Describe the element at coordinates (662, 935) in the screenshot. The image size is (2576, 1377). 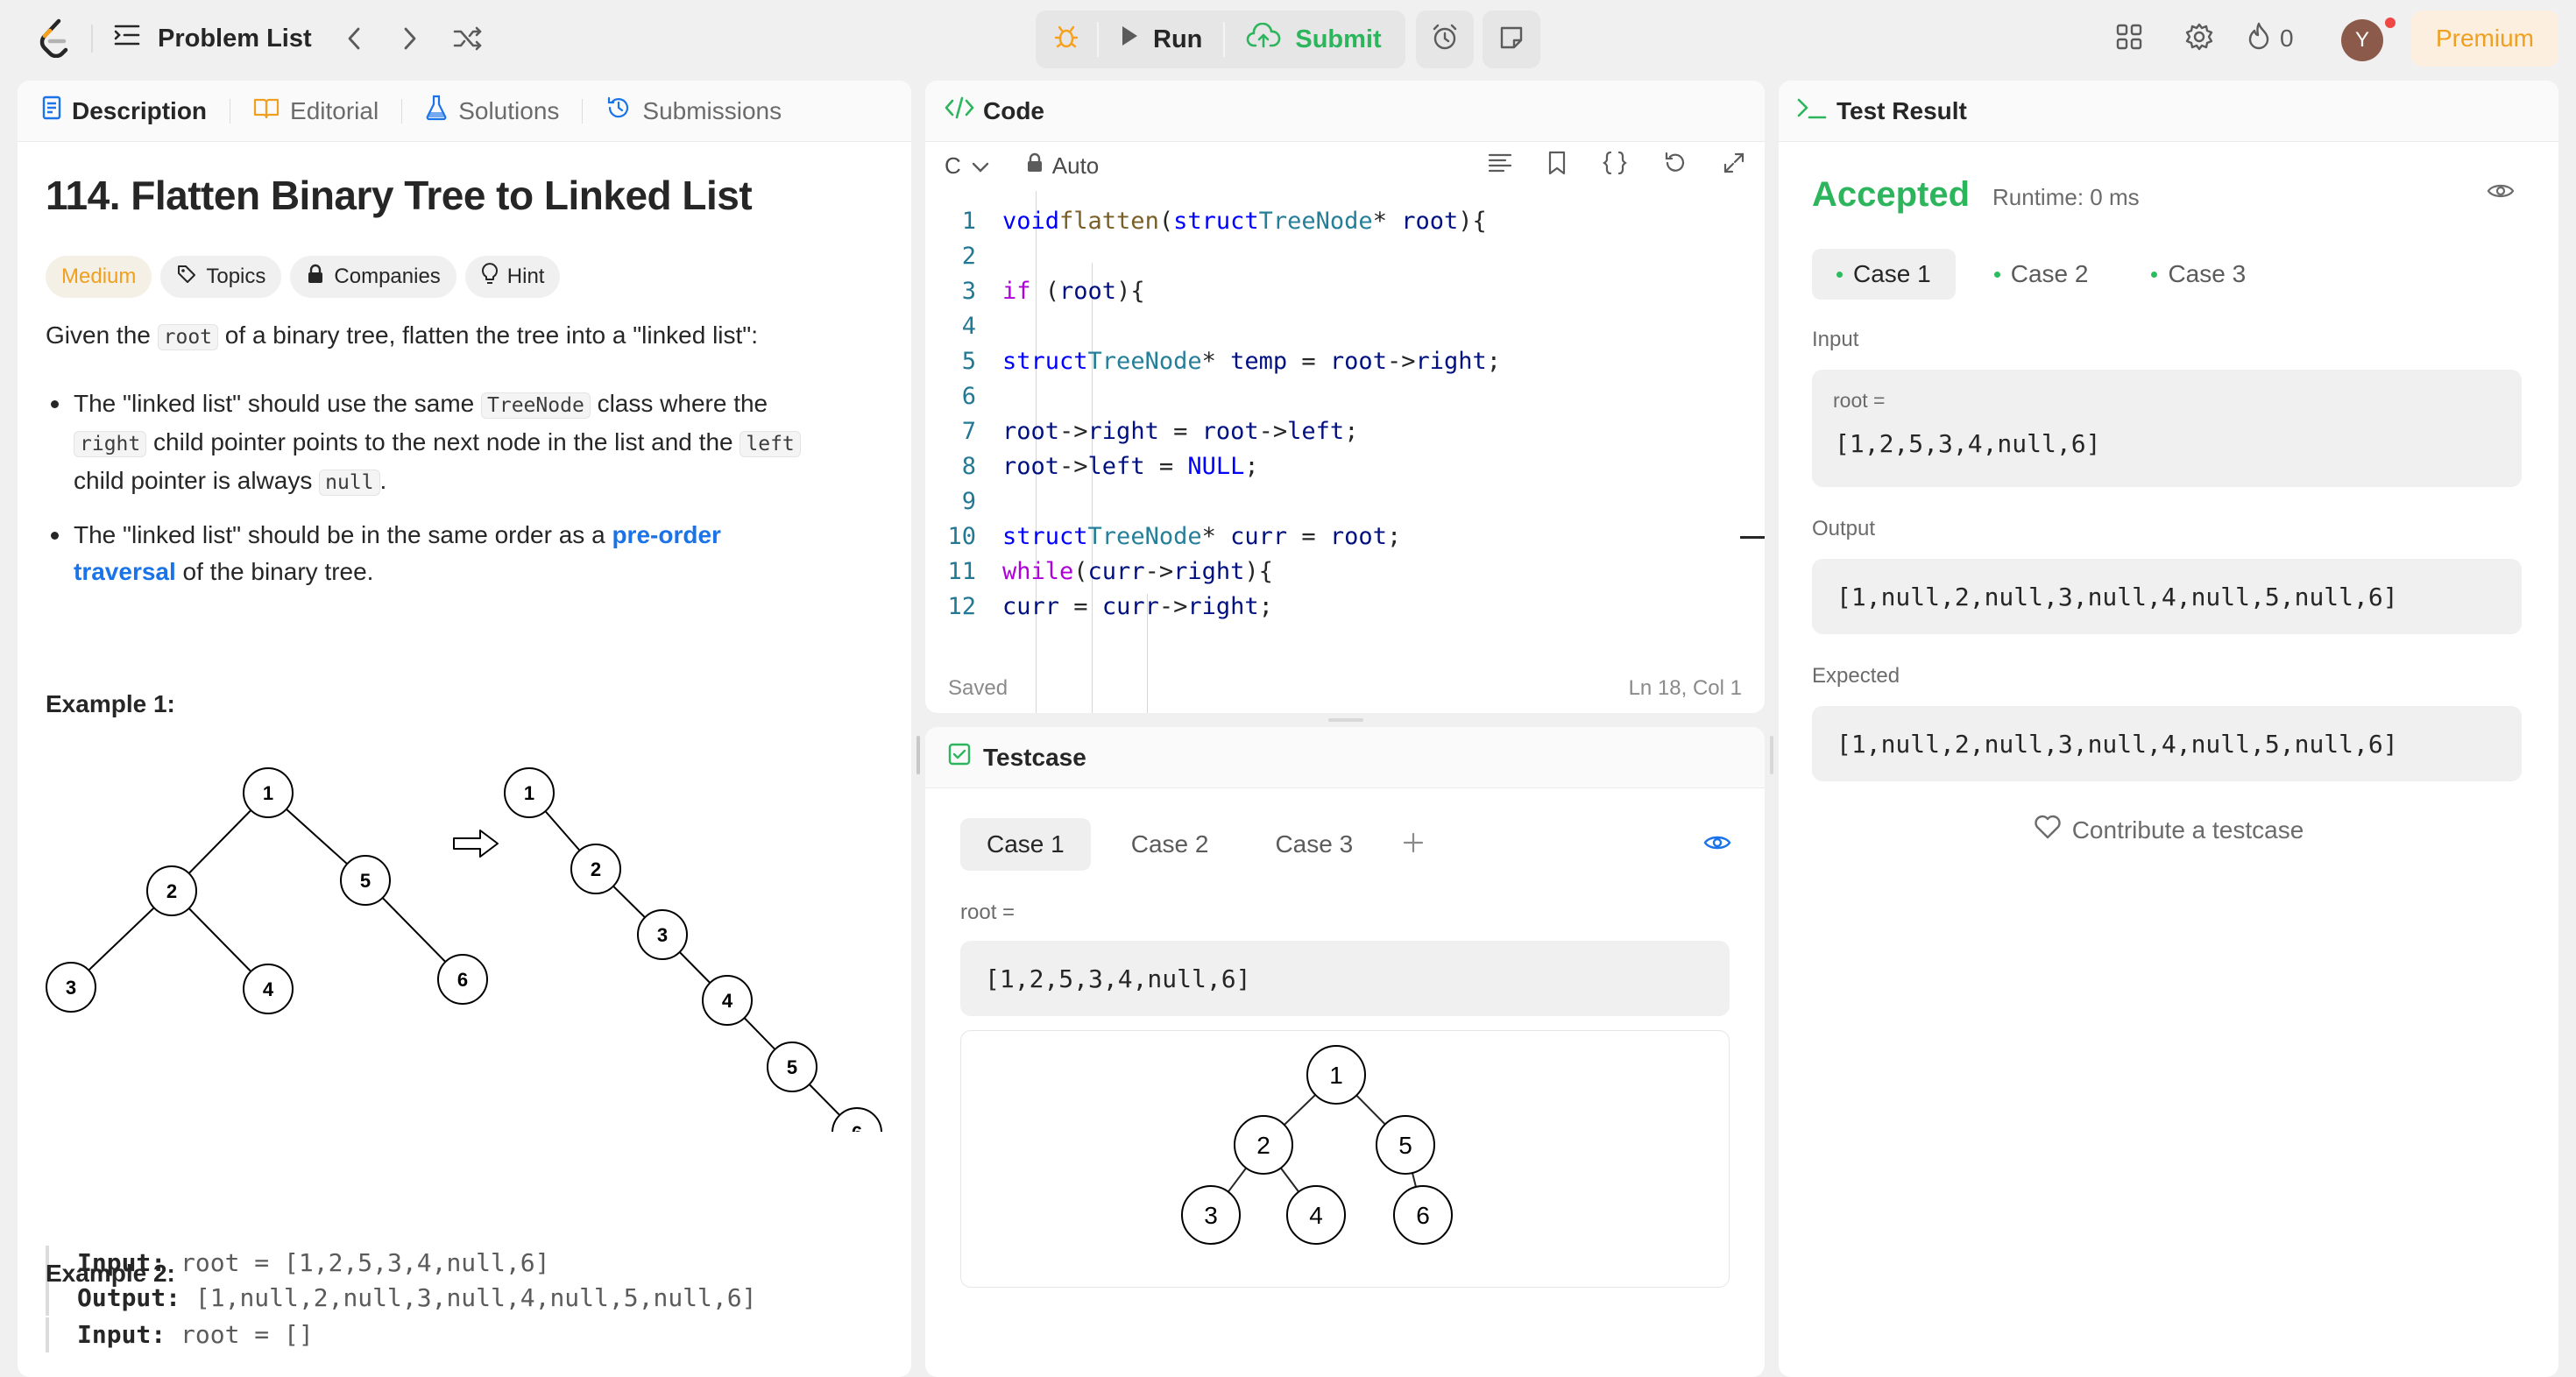
I see `tree-node-label: 3` at that location.